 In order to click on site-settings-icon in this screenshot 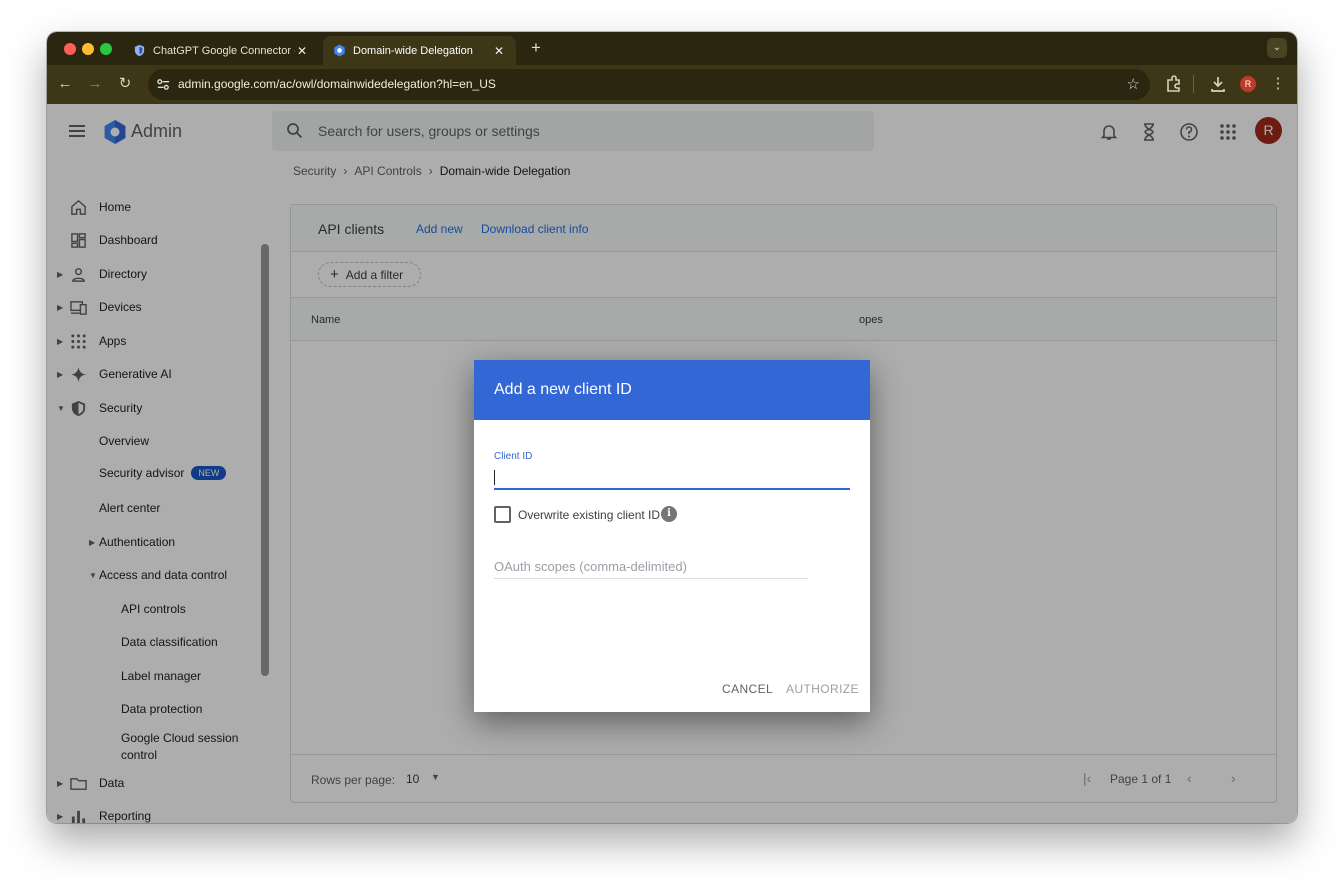, I will do `click(163, 84)`.